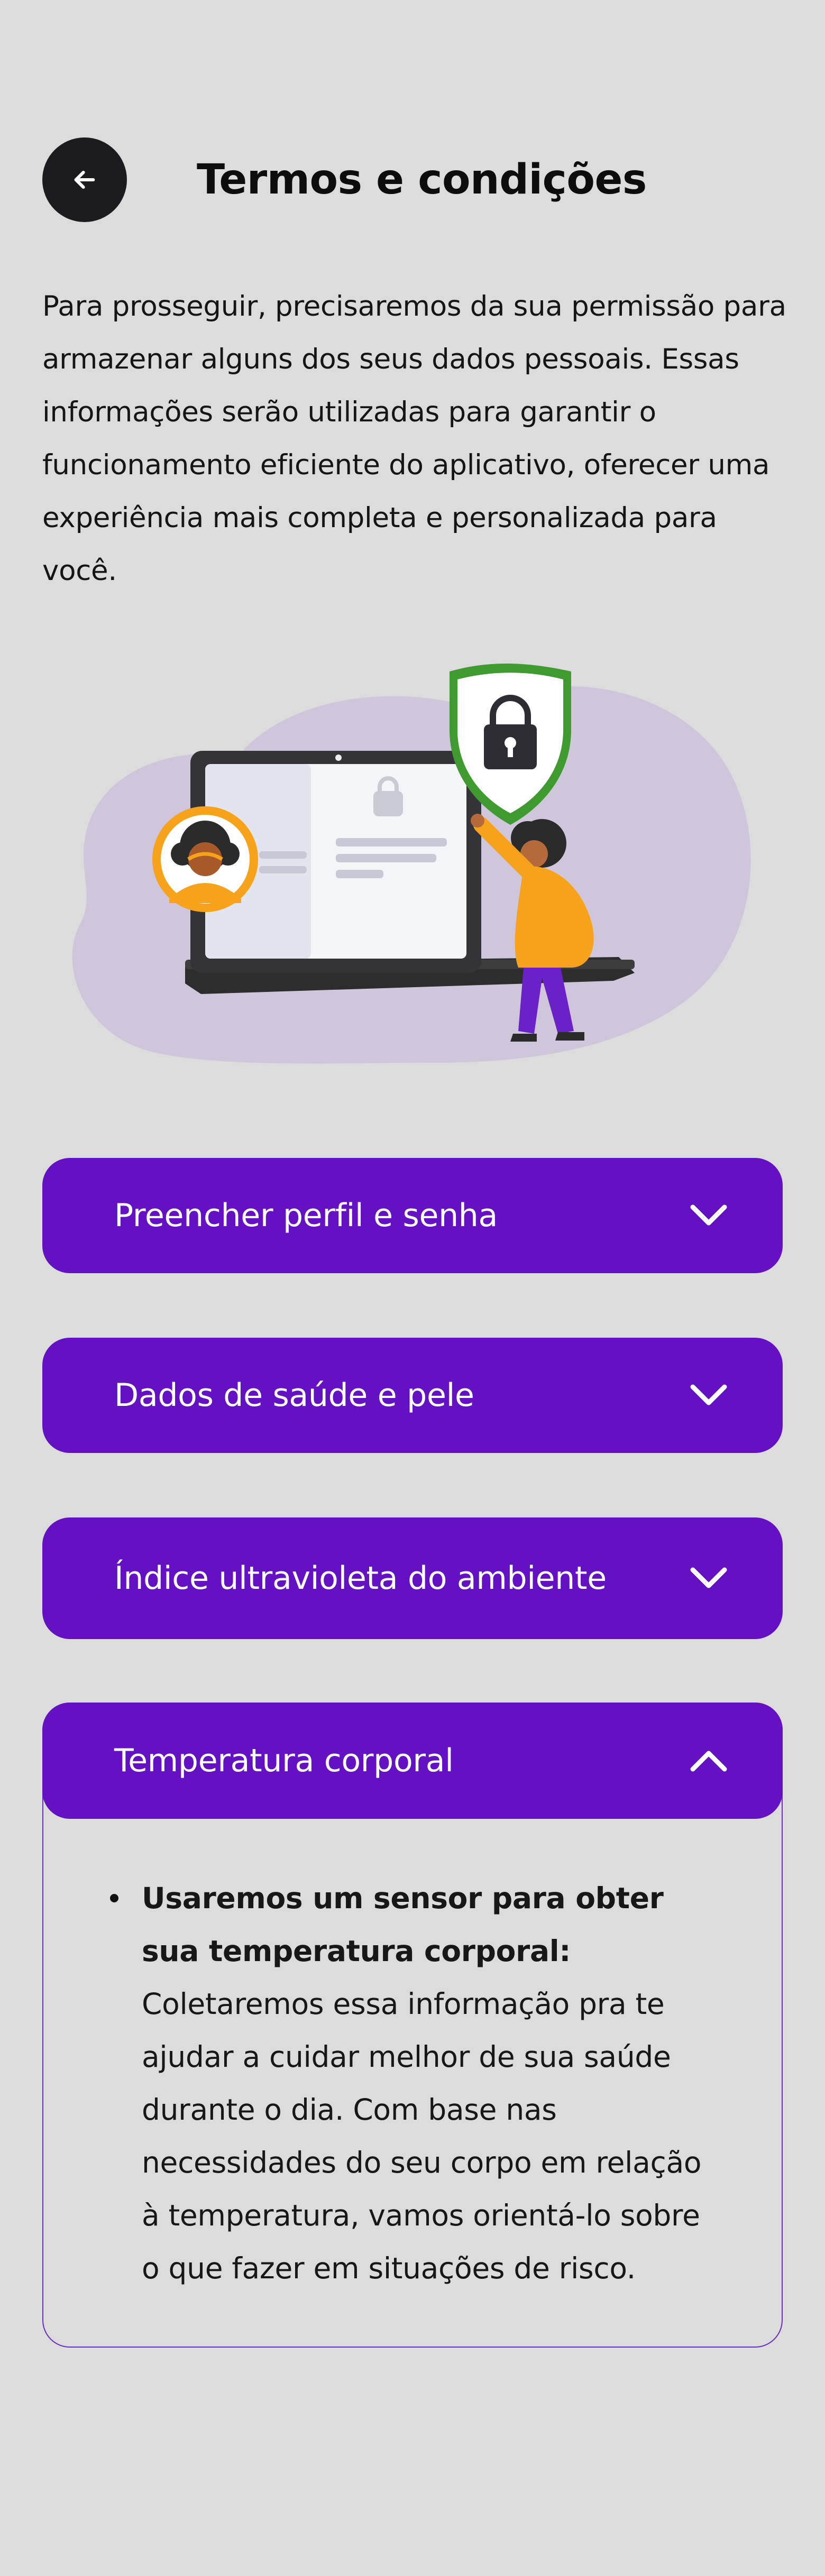 Image resolution: width=825 pixels, height=2576 pixels. What do you see at coordinates (360, 1578) in the screenshot?
I see `accordion-label: Índice ultravioleta do ambiente` at bounding box center [360, 1578].